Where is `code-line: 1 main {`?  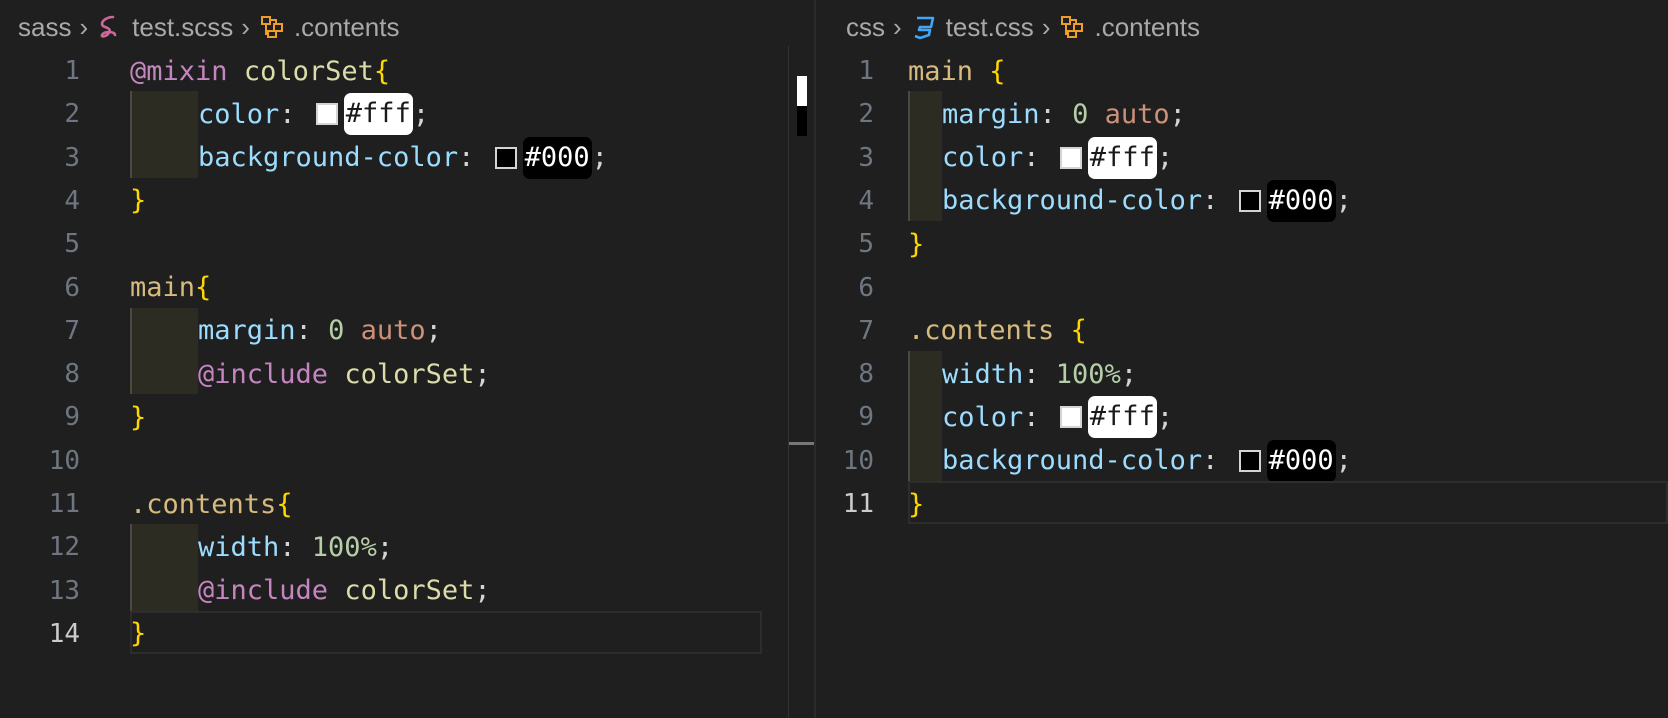 code-line: 1 main { is located at coordinates (1242, 71).